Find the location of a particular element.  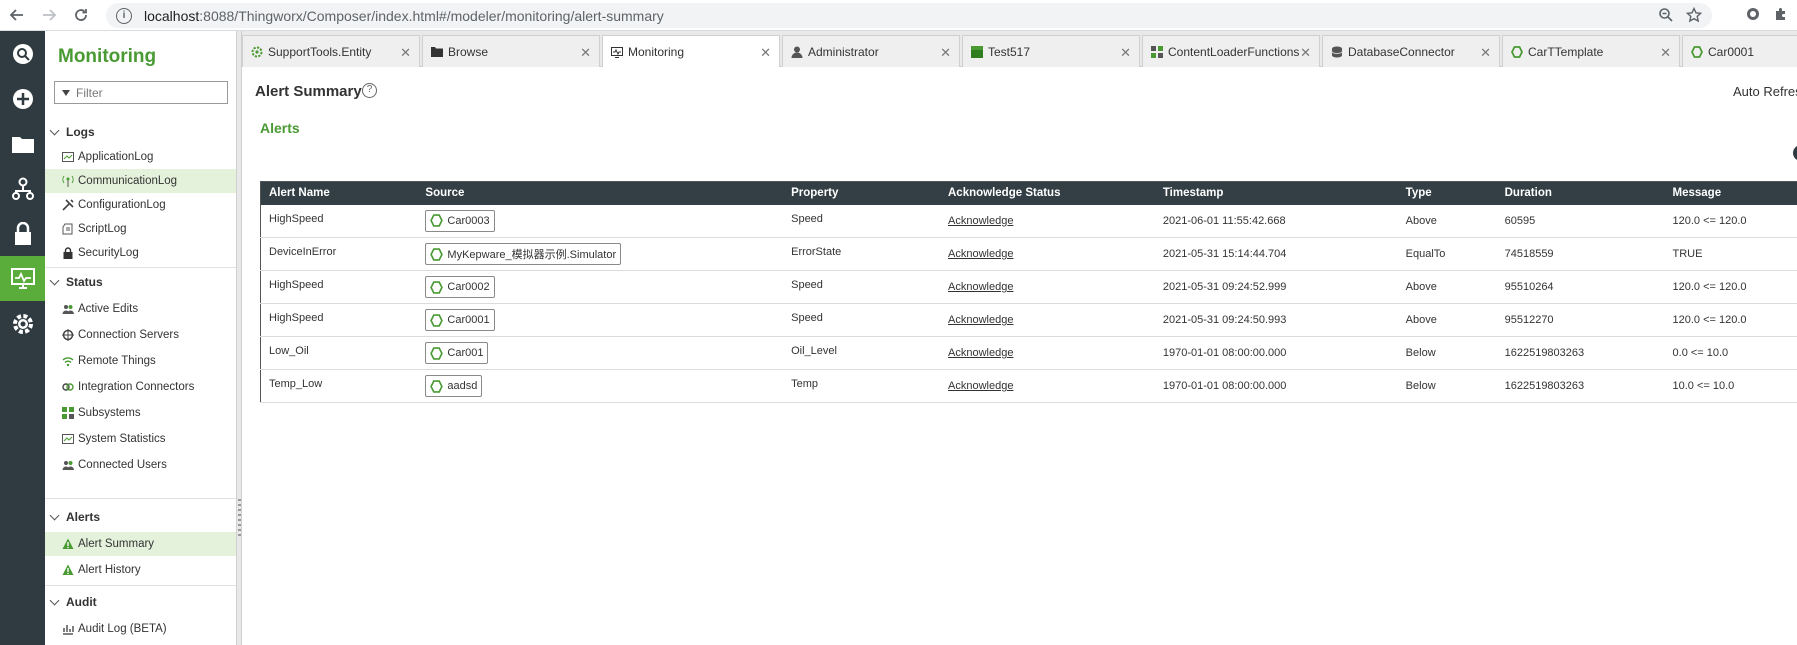

source-entity-link: Car0002 is located at coordinates (460, 287).